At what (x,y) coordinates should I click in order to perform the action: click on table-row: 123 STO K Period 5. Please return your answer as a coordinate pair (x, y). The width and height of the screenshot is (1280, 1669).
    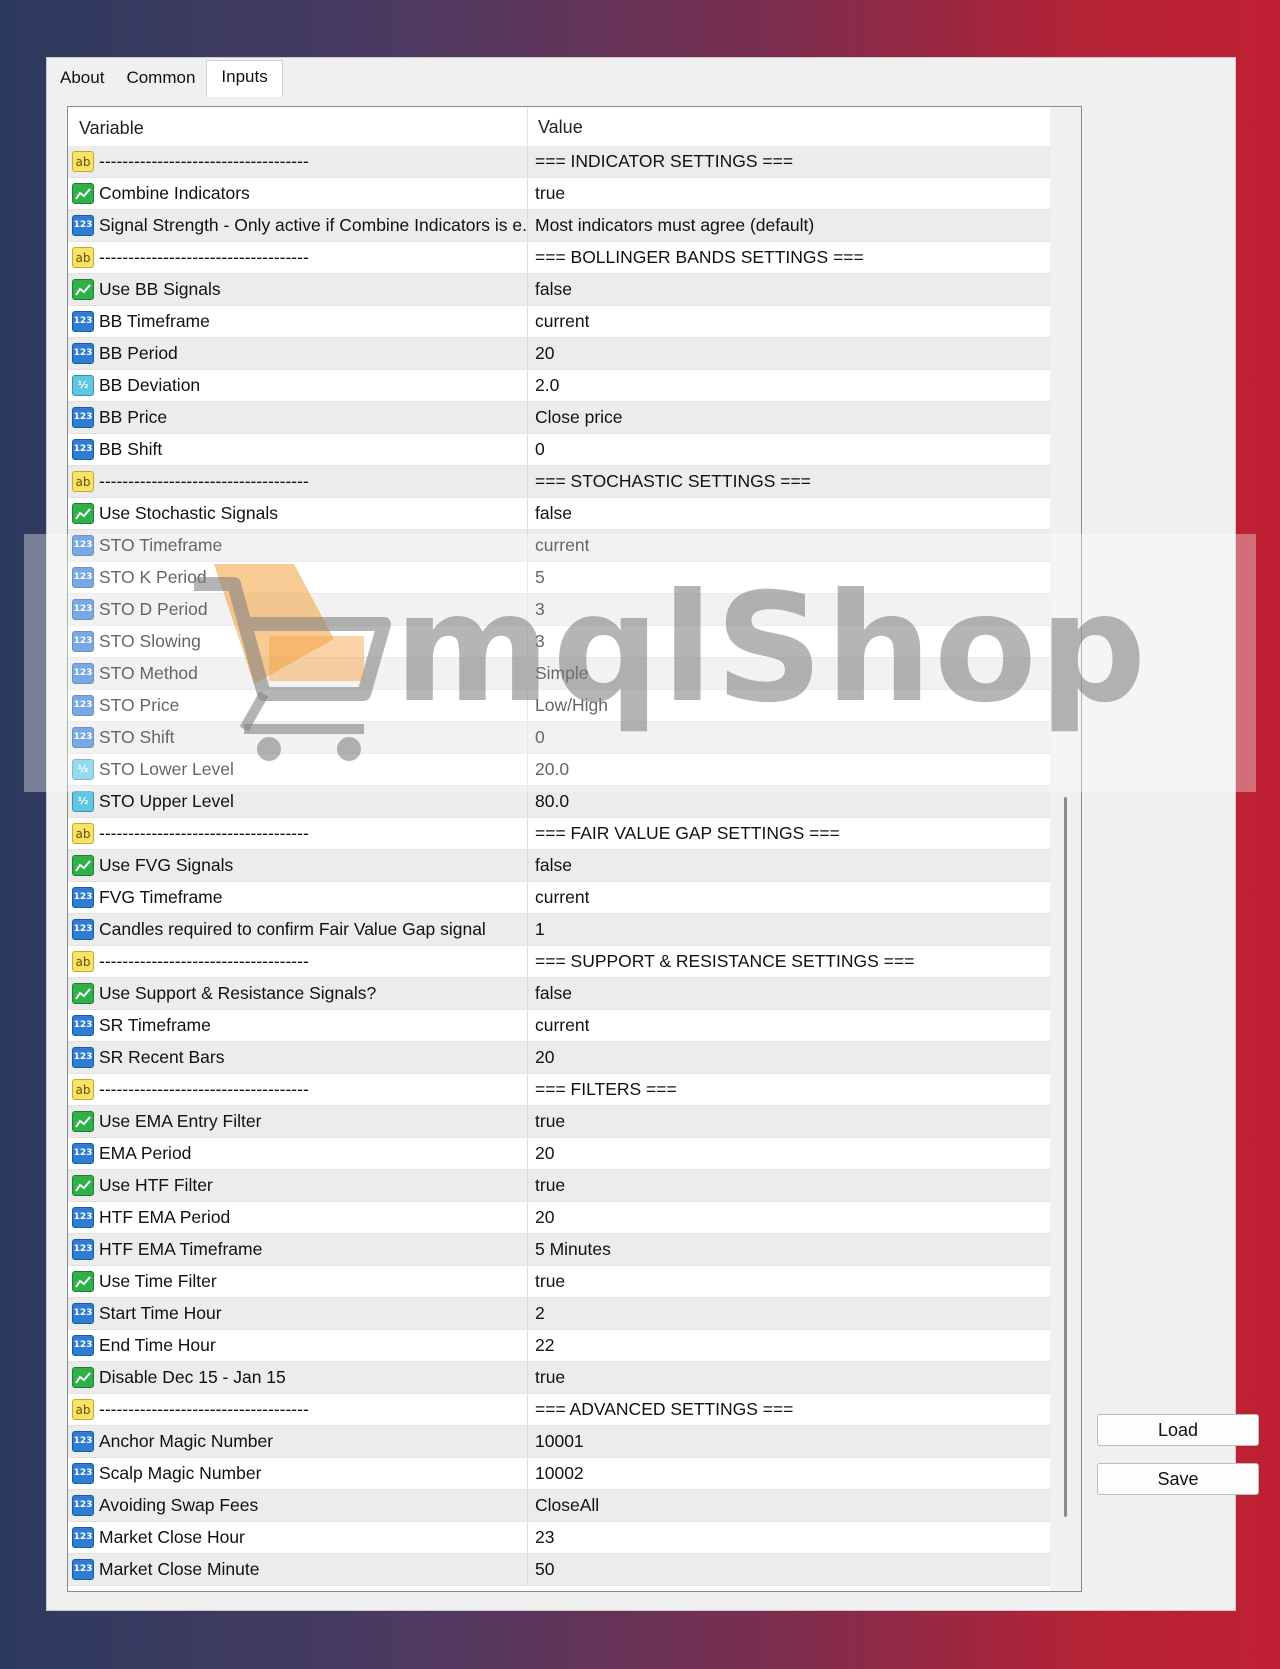
    Looking at the image, I should click on (559, 578).